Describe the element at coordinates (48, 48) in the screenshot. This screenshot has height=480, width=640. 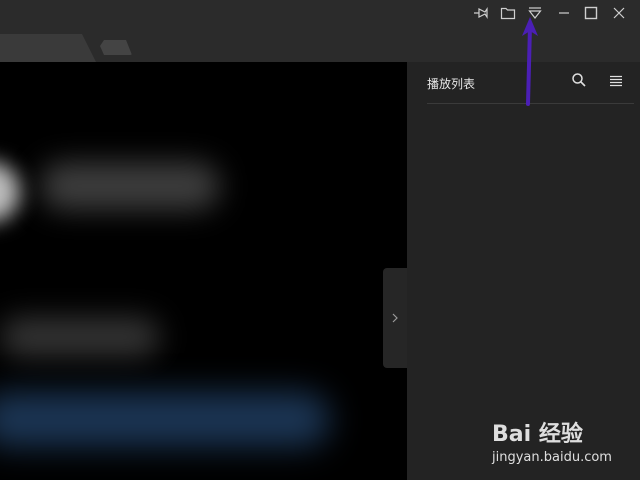
I see `main-tab` at that location.